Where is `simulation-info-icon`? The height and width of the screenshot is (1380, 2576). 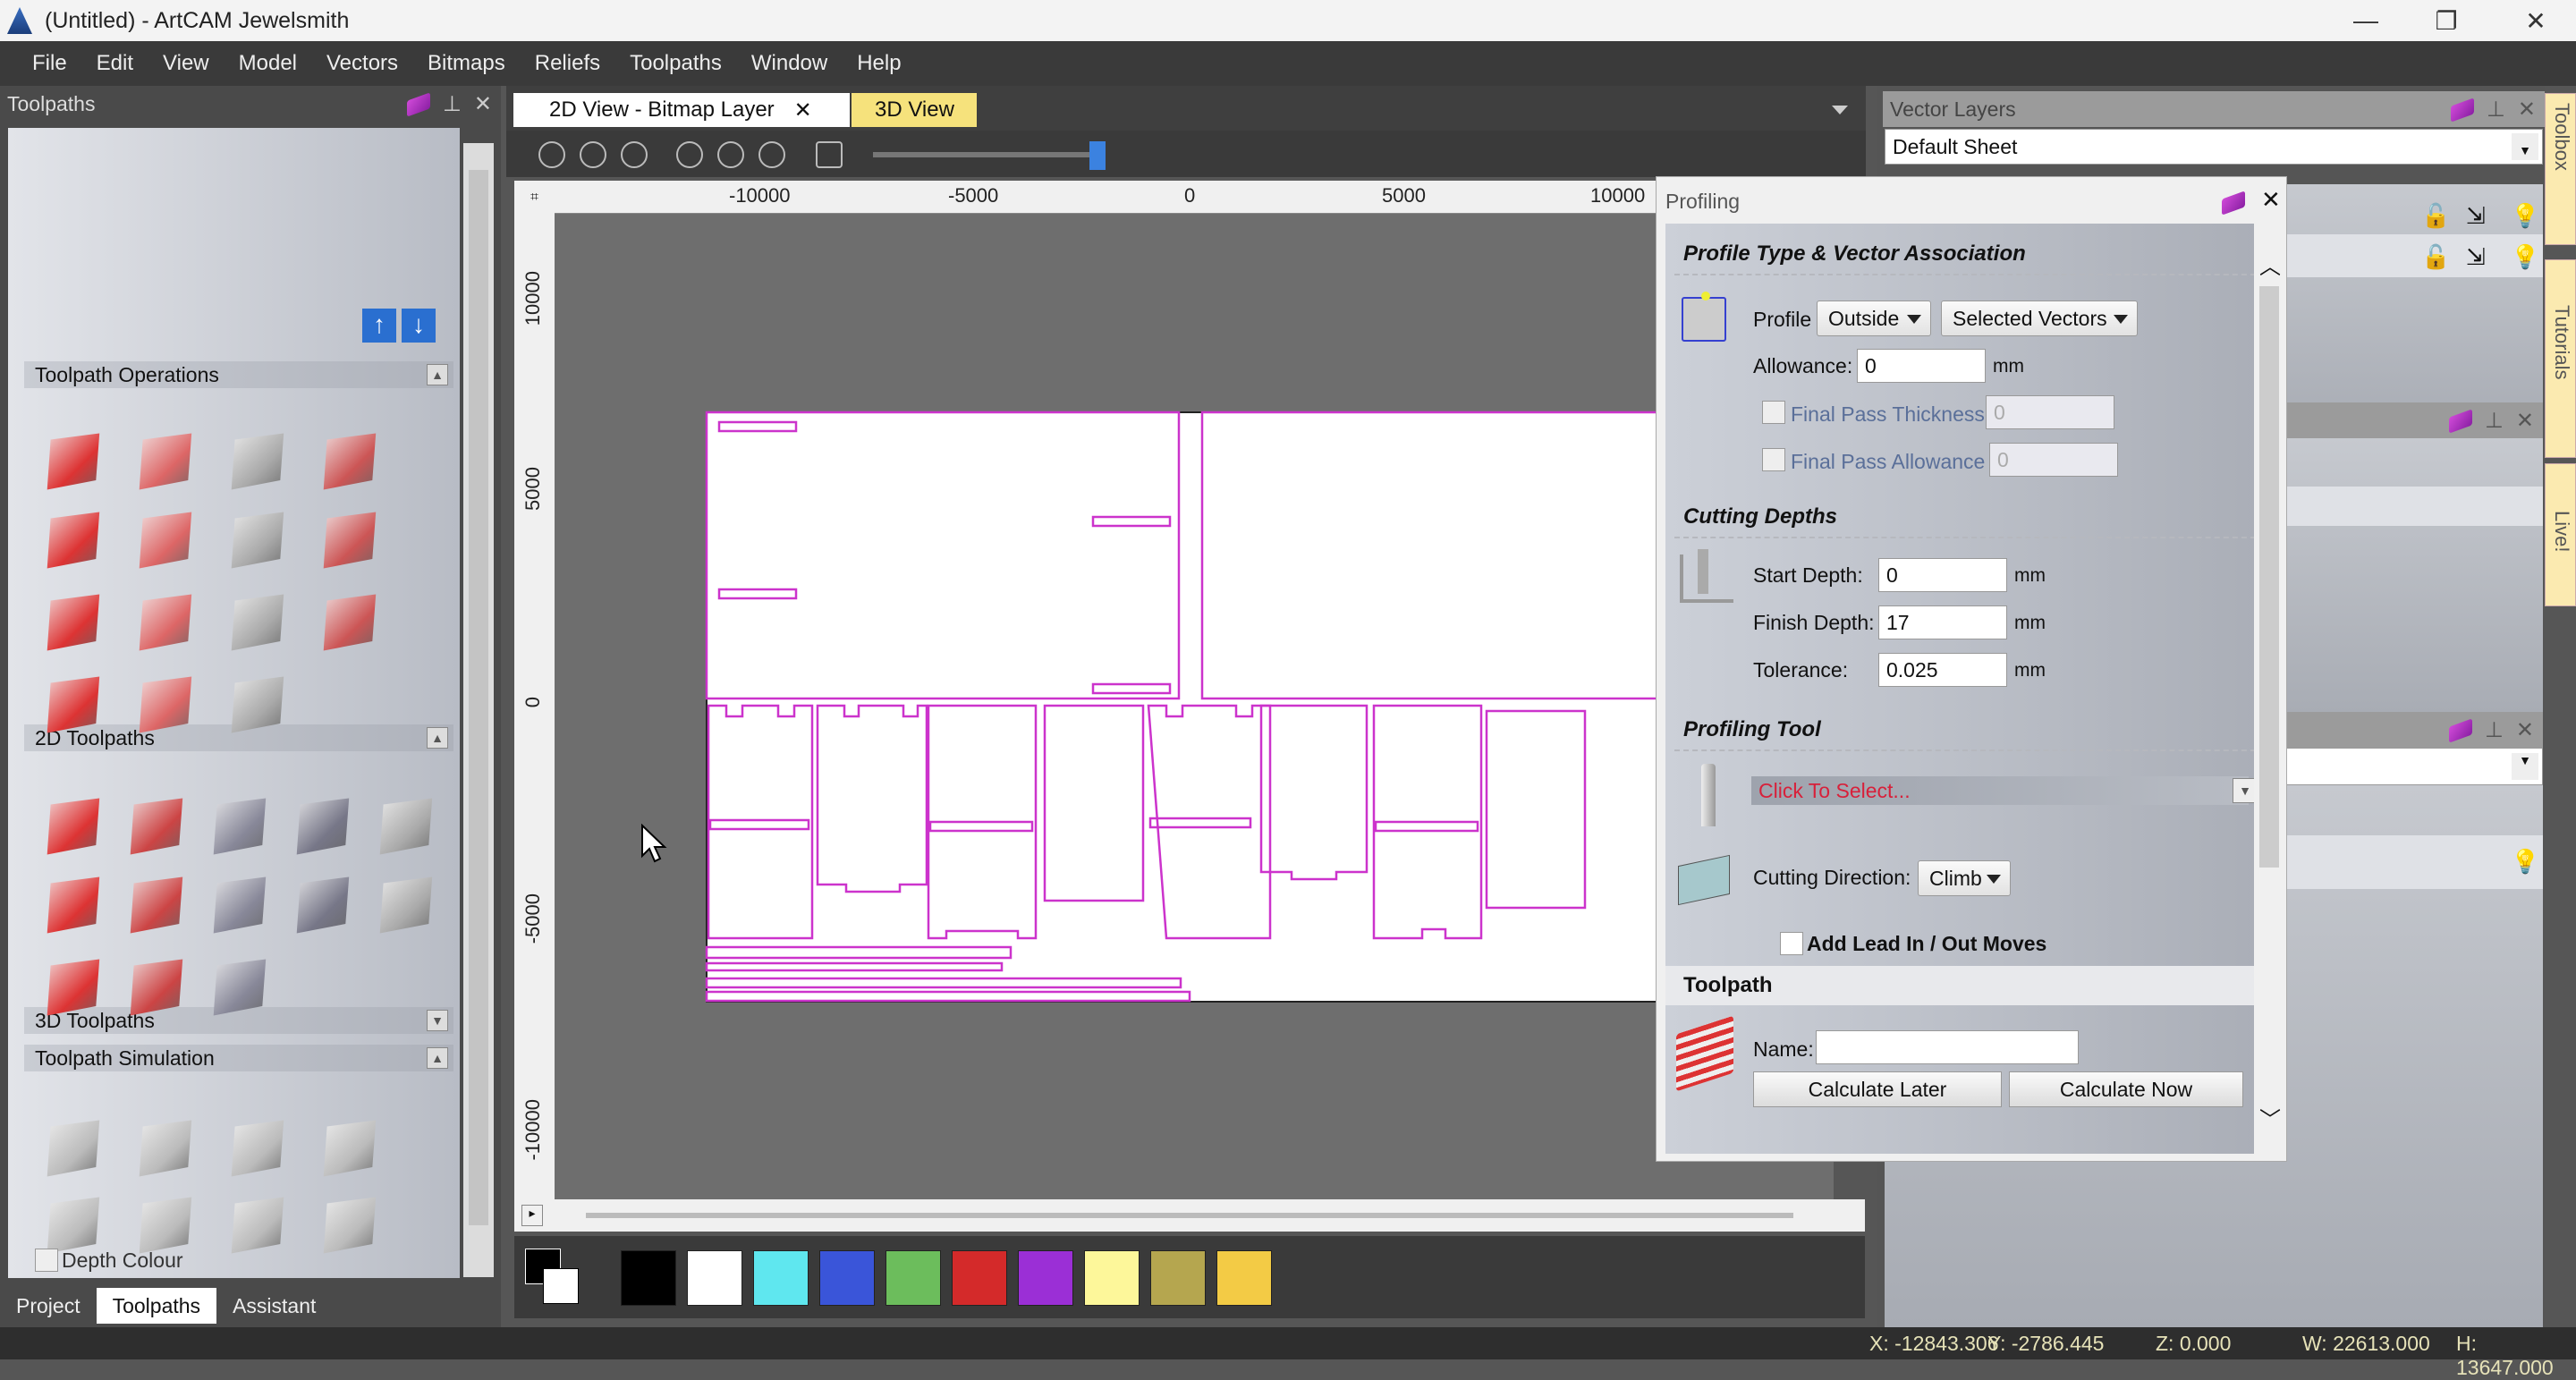 simulation-info-icon is located at coordinates (350, 1225).